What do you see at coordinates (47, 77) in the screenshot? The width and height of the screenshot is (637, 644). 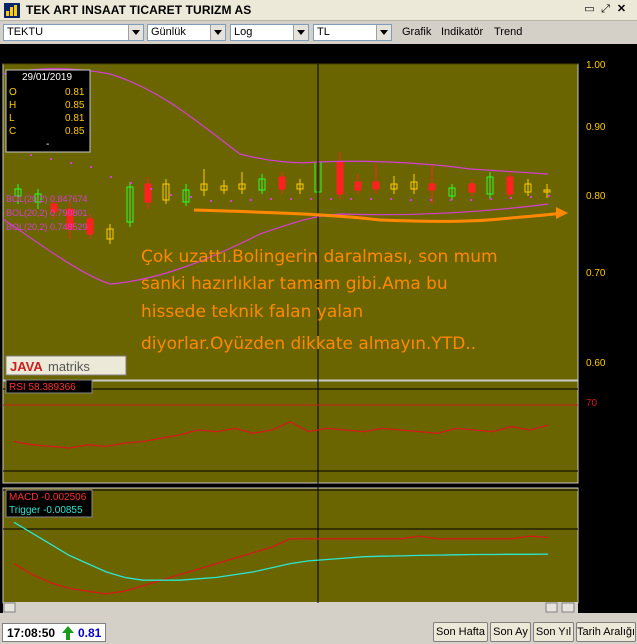 I see `info-date: 29/01/2019` at bounding box center [47, 77].